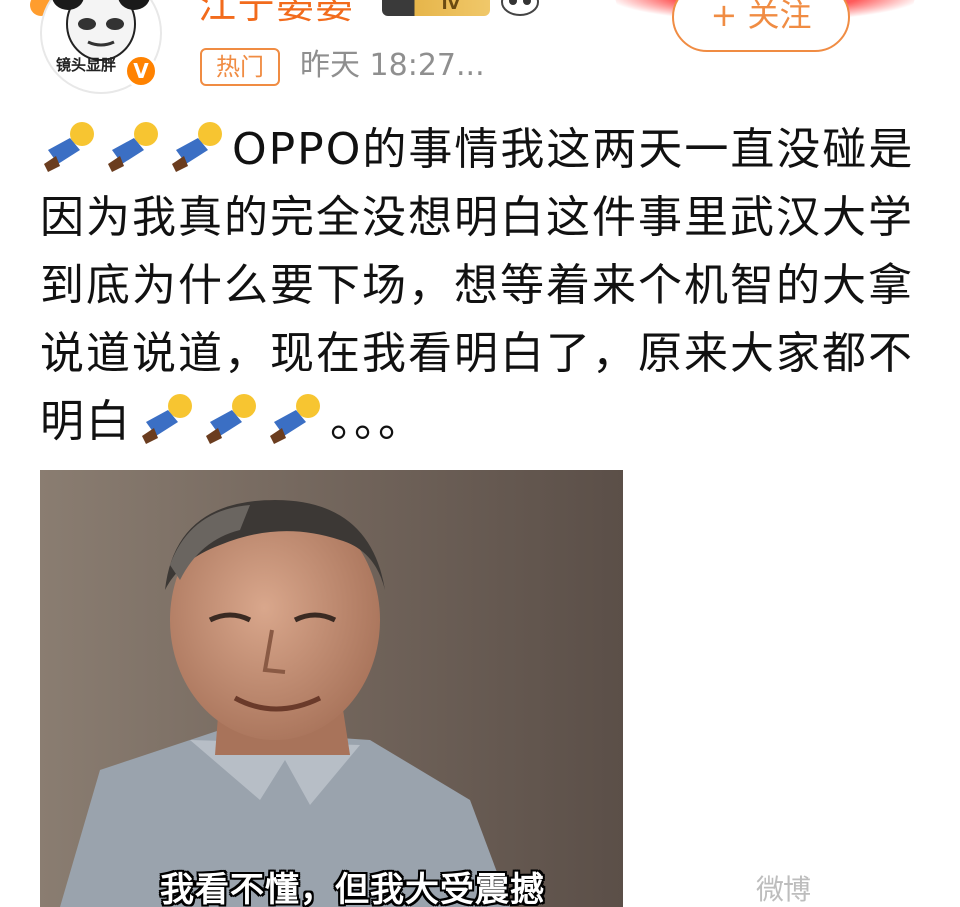  What do you see at coordinates (276, 14) in the screenshot?
I see `username: 江宁晏晏` at bounding box center [276, 14].